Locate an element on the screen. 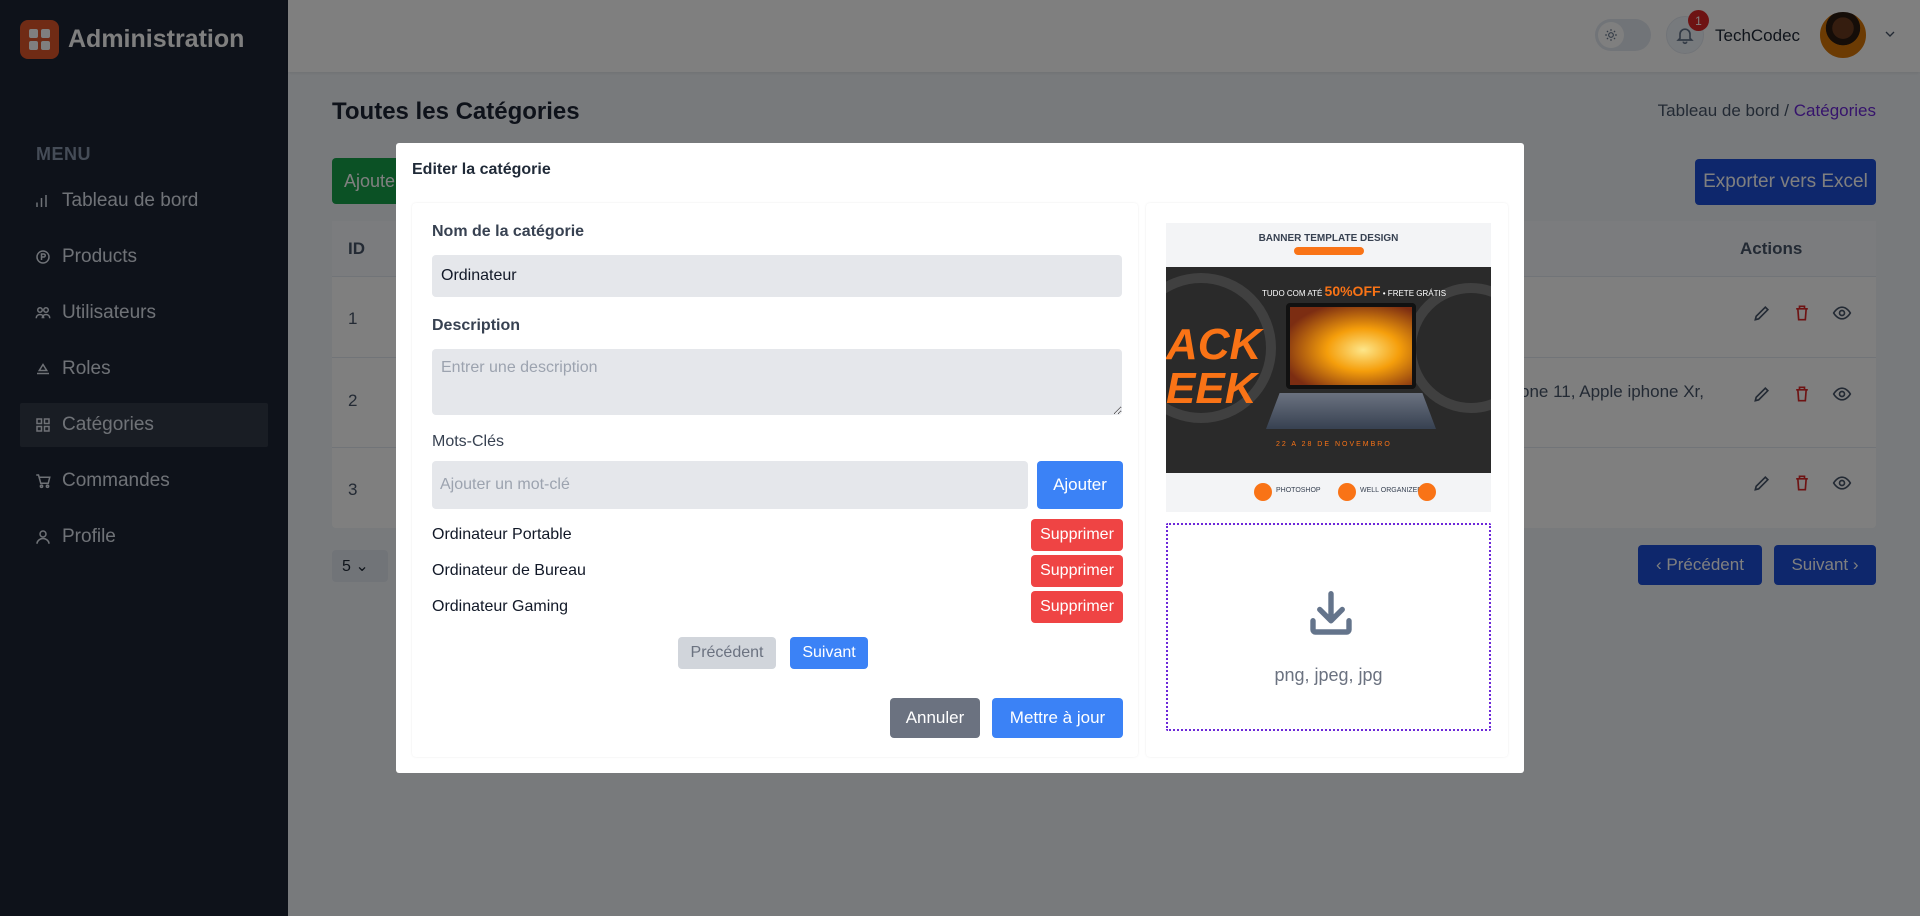 The height and width of the screenshot is (916, 1920). update-button: Mettre à jour is located at coordinates (1057, 718).